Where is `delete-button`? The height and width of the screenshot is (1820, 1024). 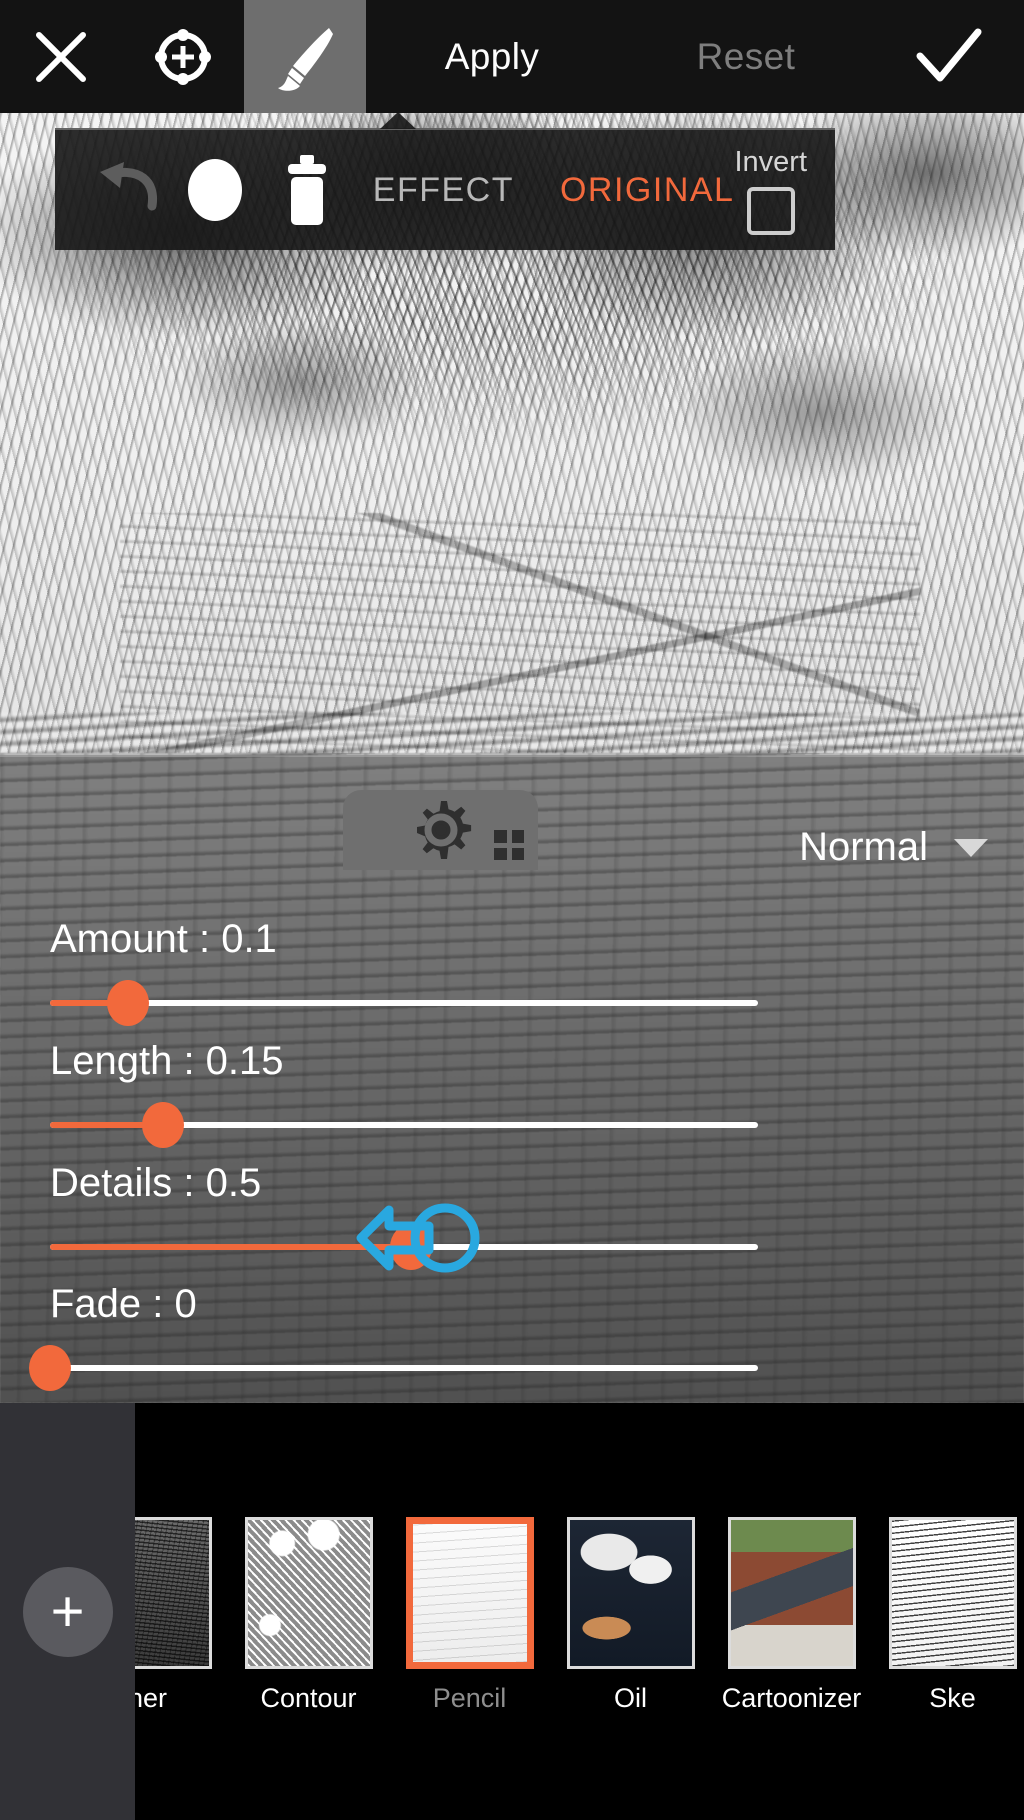
delete-button is located at coordinates (307, 190).